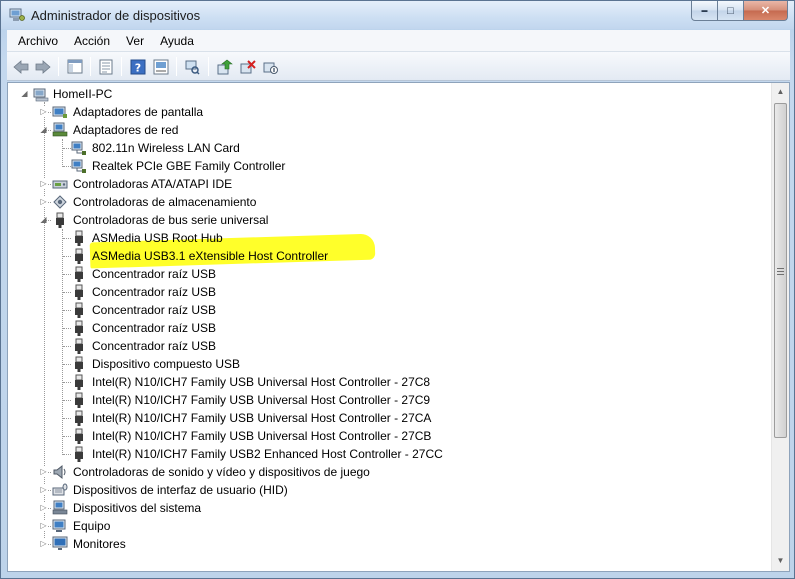 This screenshot has height=579, width=795. Describe the element at coordinates (389, 148) in the screenshot. I see `tree-device-row: 802.11n Wireless LAN Card` at that location.